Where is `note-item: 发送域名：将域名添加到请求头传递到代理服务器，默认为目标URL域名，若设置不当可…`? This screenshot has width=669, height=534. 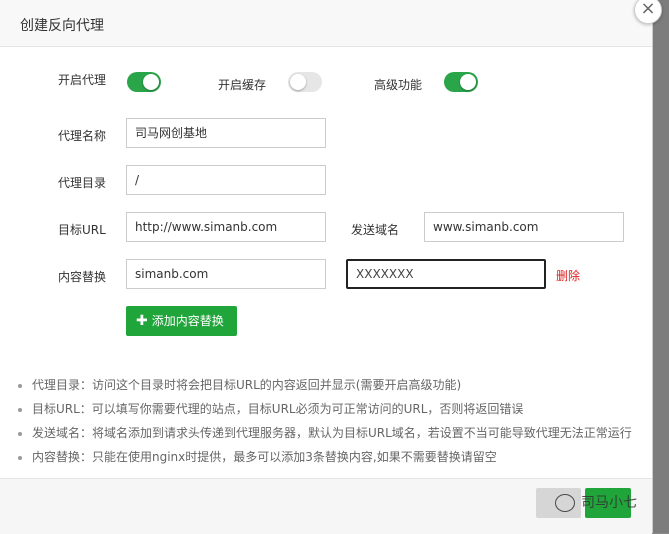 note-item: 发送域名：将域名添加到请求头传递到代理服务器，默认为目标URL域名，若设置不当可… is located at coordinates (325, 432).